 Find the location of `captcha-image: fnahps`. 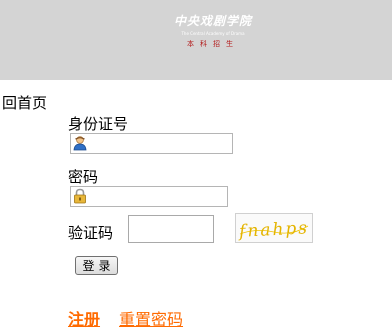

captcha-image: fnahps is located at coordinates (274, 228).